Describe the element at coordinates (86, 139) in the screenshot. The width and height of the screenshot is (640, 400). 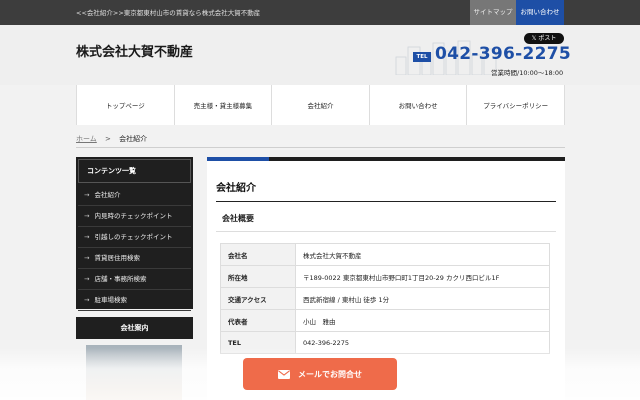
I see `breadcrumb-home-link: ホーム` at that location.